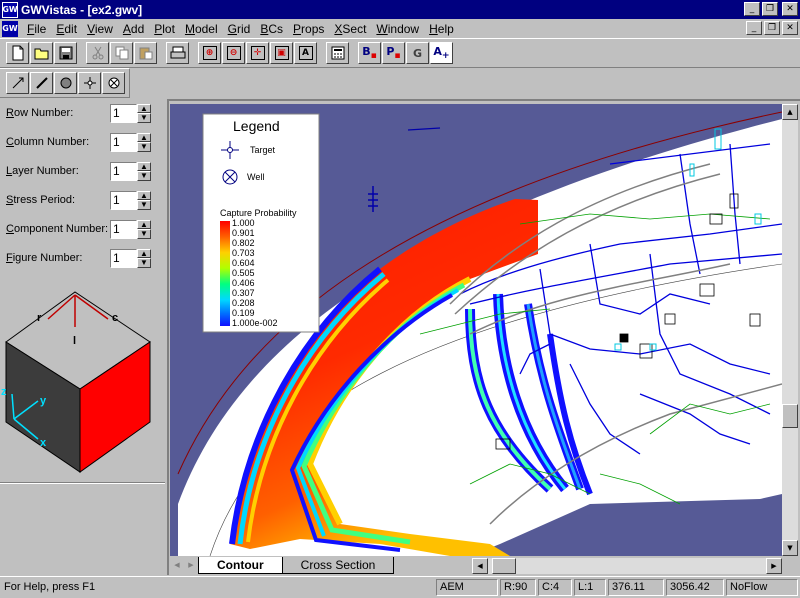  I want to click on toggle-a-button: A+, so click(441, 53).